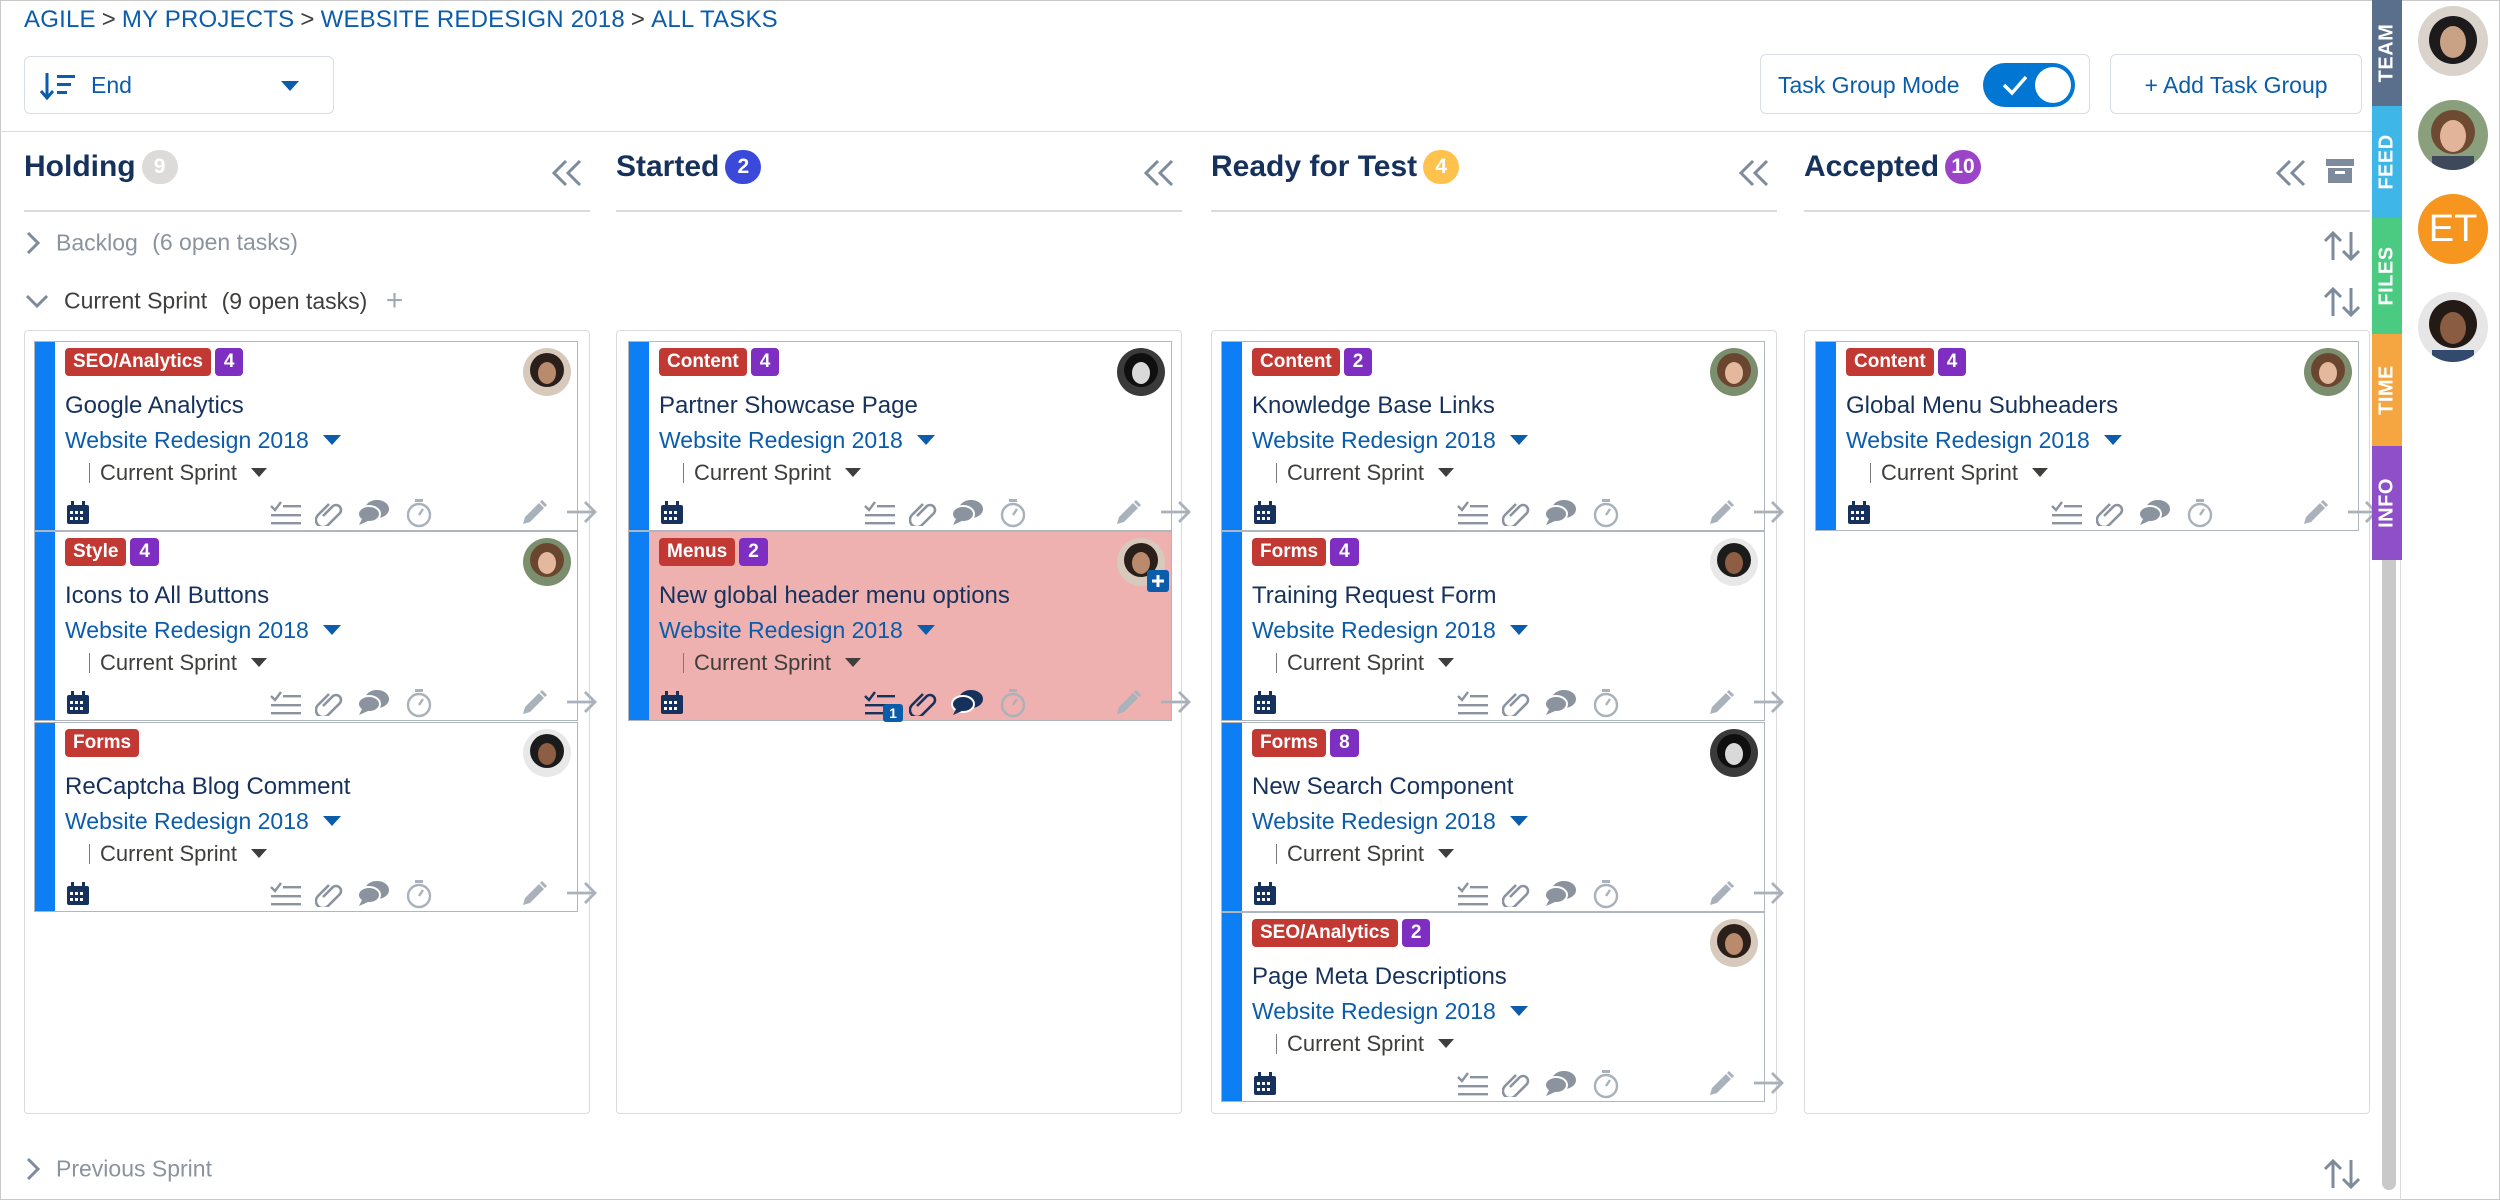 This screenshot has width=2500, height=1200. What do you see at coordinates (834, 596) in the screenshot?
I see `task-title: New global header menu options` at bounding box center [834, 596].